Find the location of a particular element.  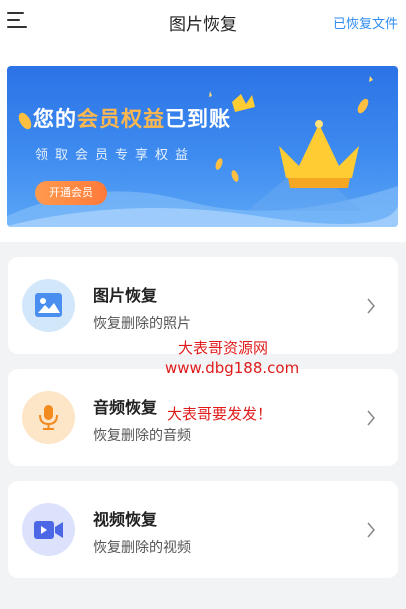

video-camera-icon is located at coordinates (48, 530).